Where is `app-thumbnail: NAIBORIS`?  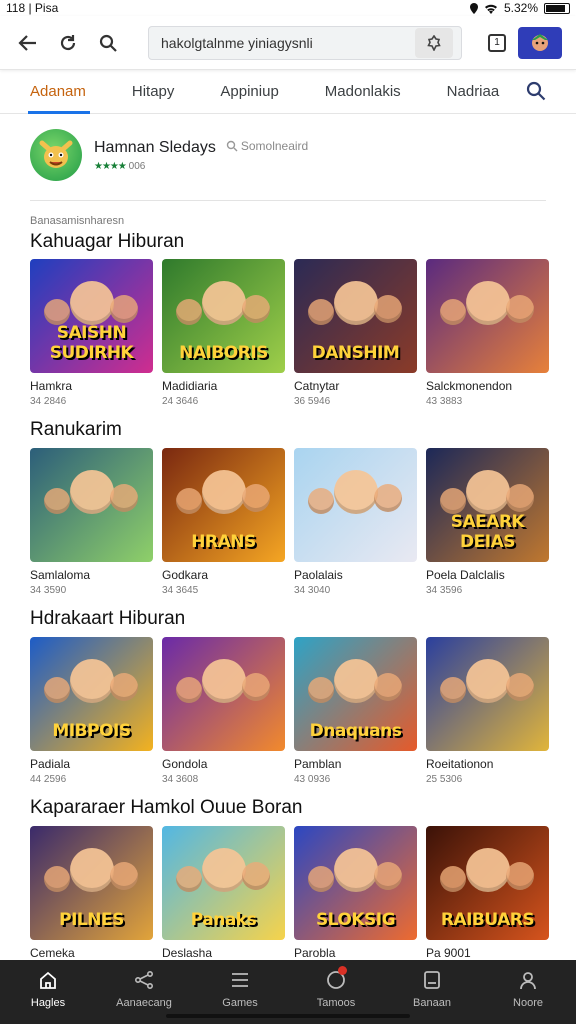
app-thumbnail: NAIBORIS is located at coordinates (223, 316).